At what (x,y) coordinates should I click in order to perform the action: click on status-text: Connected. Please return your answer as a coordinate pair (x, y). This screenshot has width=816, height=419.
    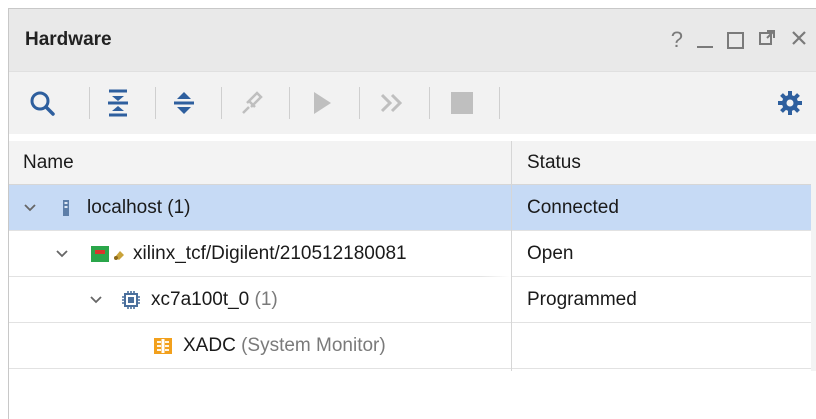
    Looking at the image, I should click on (573, 207).